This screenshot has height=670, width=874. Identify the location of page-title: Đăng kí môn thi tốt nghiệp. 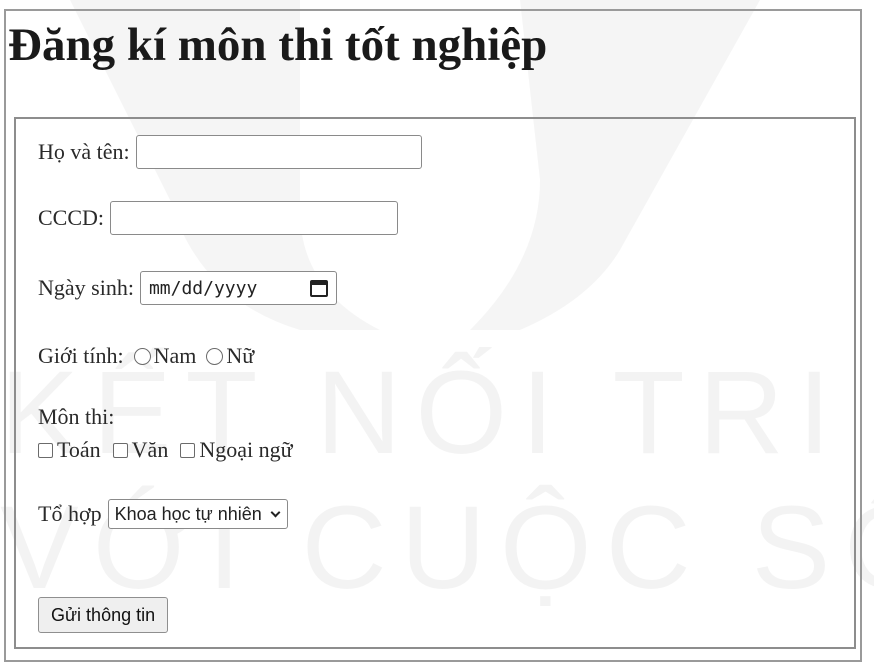
(278, 45).